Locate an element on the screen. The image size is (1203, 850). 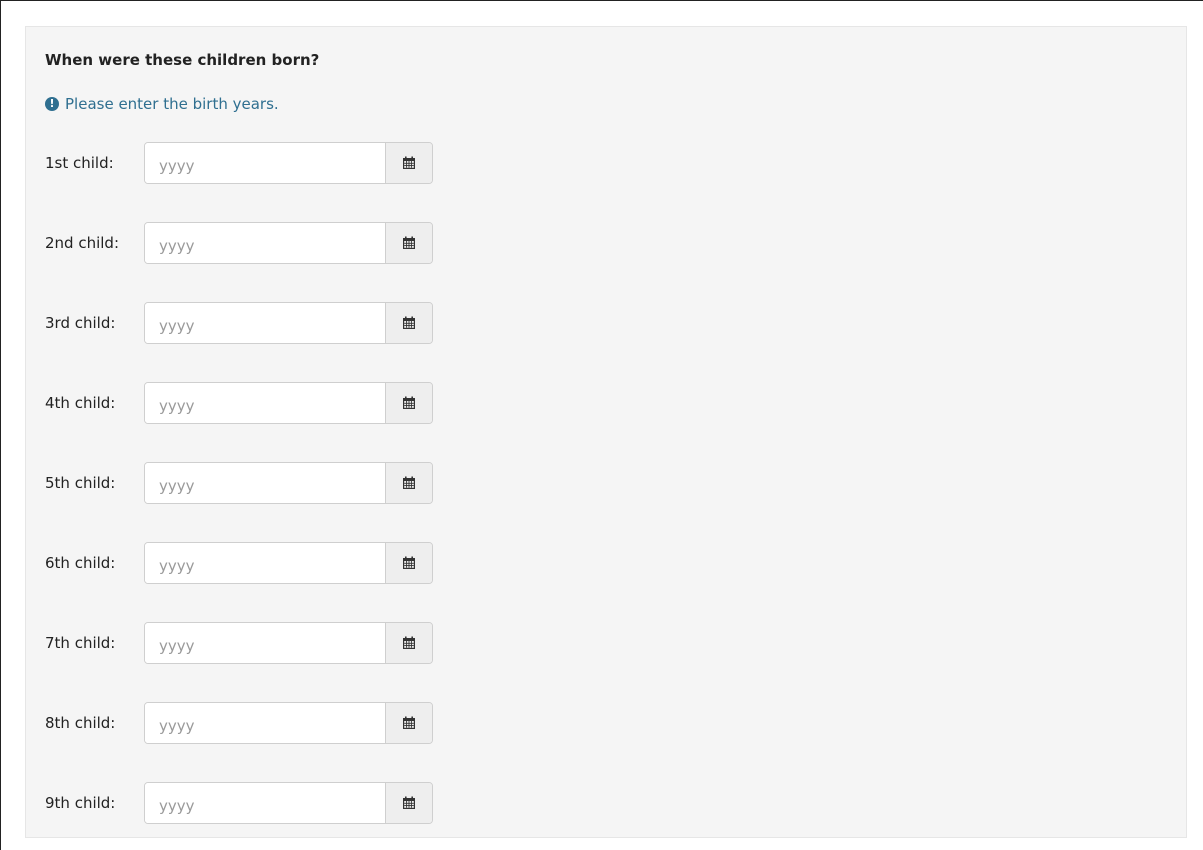
child-label-5: 5th child: is located at coordinates (80, 483).